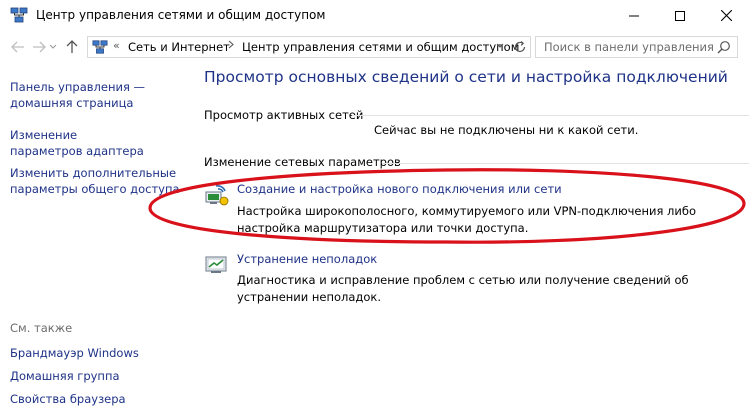 Image resolution: width=749 pixels, height=416 pixels. Describe the element at coordinates (41, 328) in the screenshot. I see `see-also-heading: См. также` at that location.